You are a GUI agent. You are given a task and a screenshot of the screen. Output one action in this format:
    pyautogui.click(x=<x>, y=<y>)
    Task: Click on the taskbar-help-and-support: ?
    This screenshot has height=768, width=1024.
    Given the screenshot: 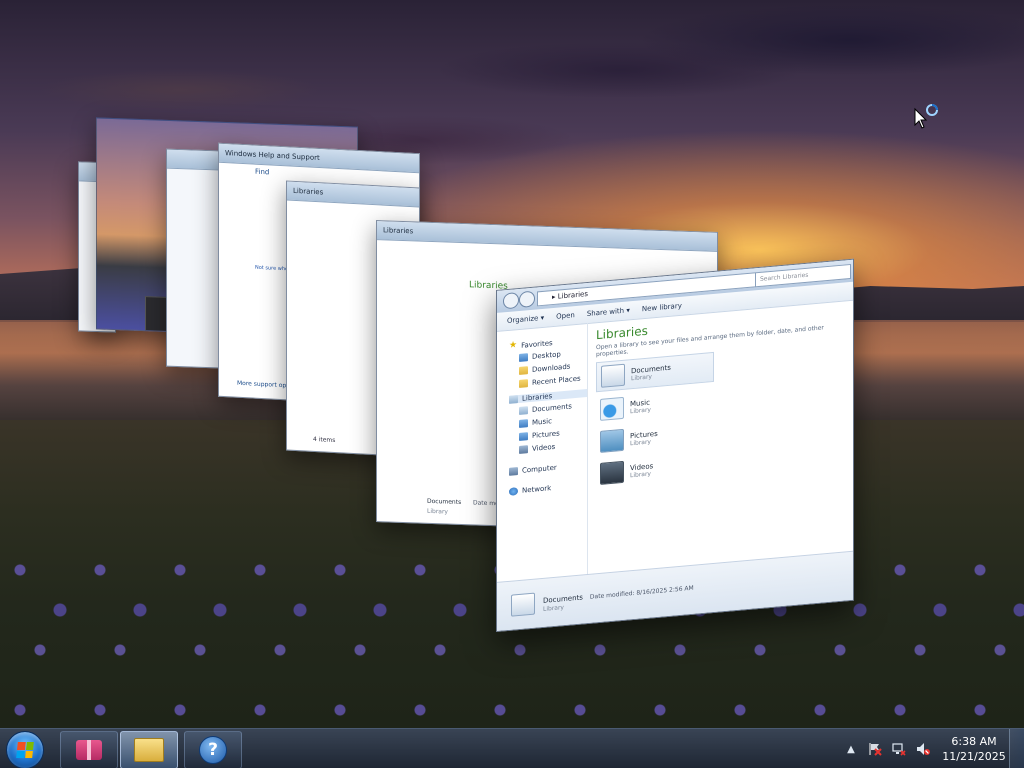 What is the action you would take?
    pyautogui.click(x=213, y=749)
    